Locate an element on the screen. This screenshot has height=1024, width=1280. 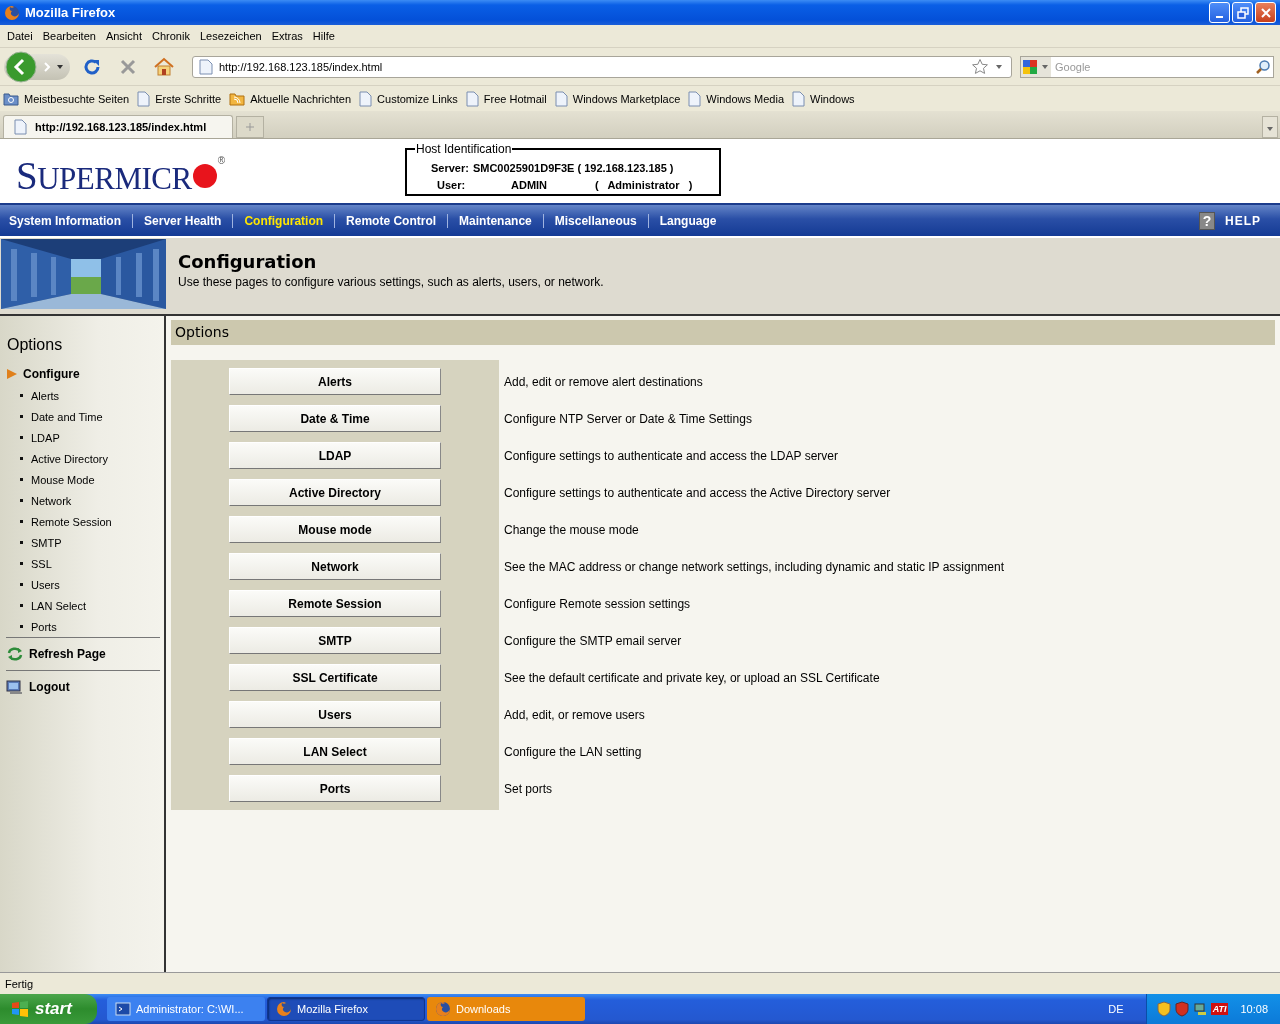
sidebar-link: LAN Select is located at coordinates (59, 605).